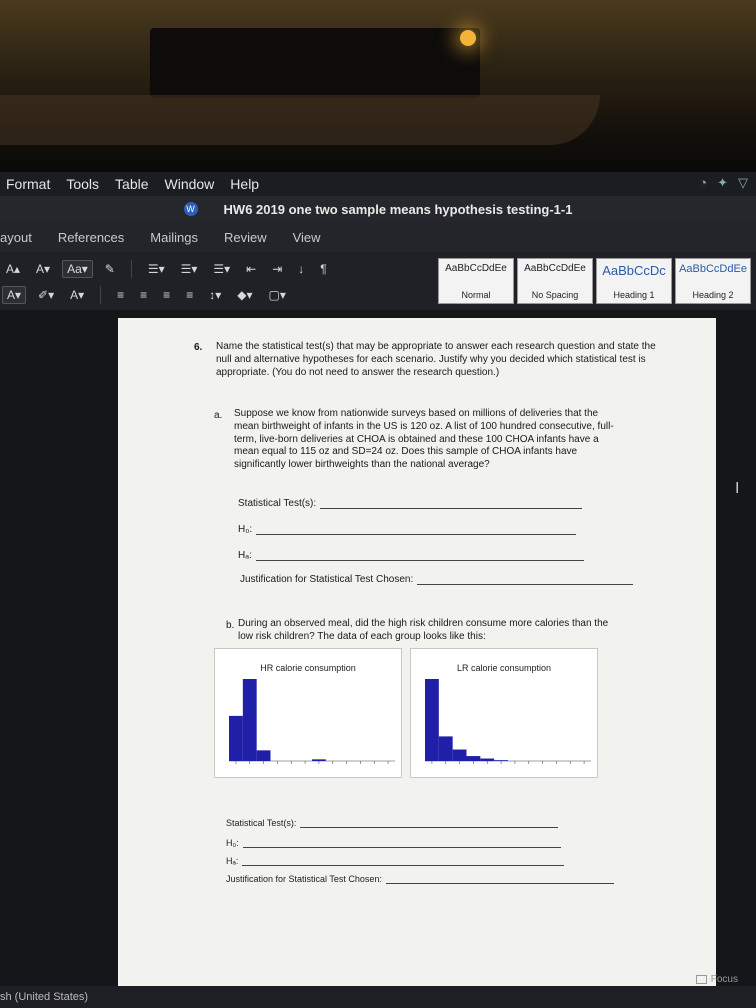 The image size is (756, 1008). I want to click on tab-layout: ayout, so click(16, 237).